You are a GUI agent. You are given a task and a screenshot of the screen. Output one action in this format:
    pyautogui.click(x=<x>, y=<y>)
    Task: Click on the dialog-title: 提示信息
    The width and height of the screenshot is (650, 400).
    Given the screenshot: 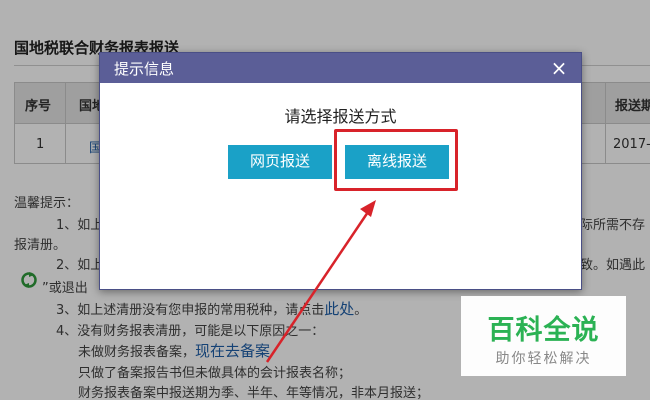 What is the action you would take?
    pyautogui.click(x=144, y=69)
    